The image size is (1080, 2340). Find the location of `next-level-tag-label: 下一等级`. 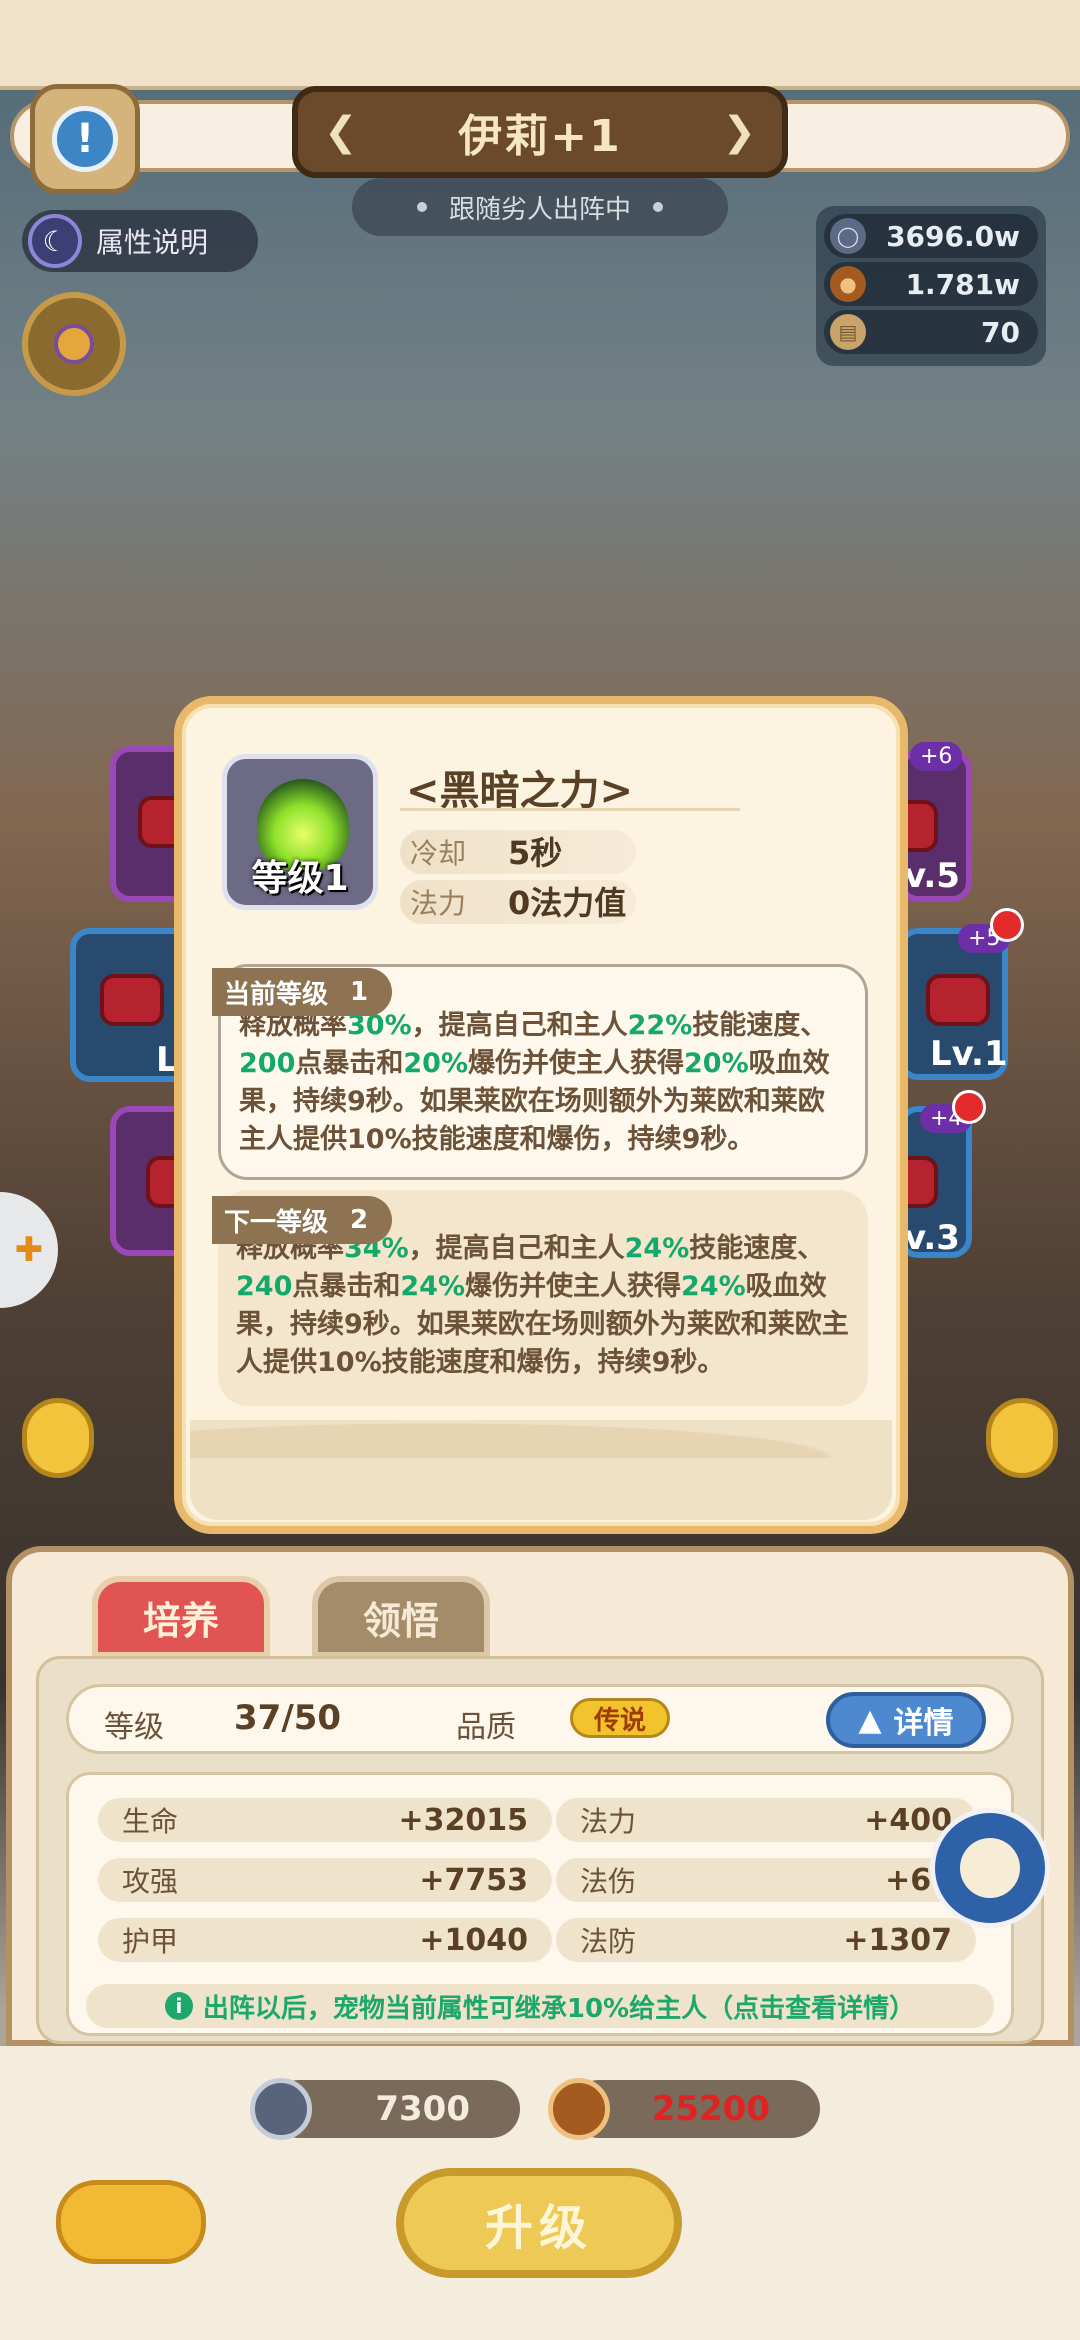

next-level-tag-label: 下一等级 is located at coordinates (276, 1222).